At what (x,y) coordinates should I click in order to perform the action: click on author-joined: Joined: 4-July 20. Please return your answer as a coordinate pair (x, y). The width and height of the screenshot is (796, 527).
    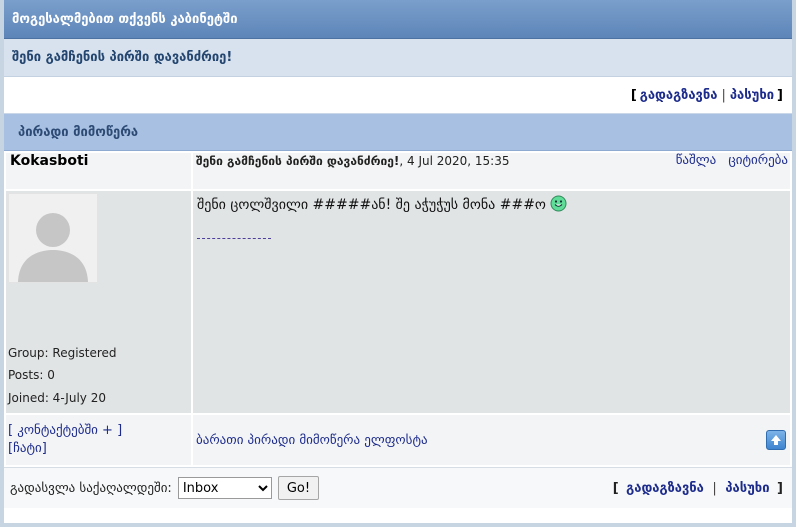
    Looking at the image, I should click on (57, 397).